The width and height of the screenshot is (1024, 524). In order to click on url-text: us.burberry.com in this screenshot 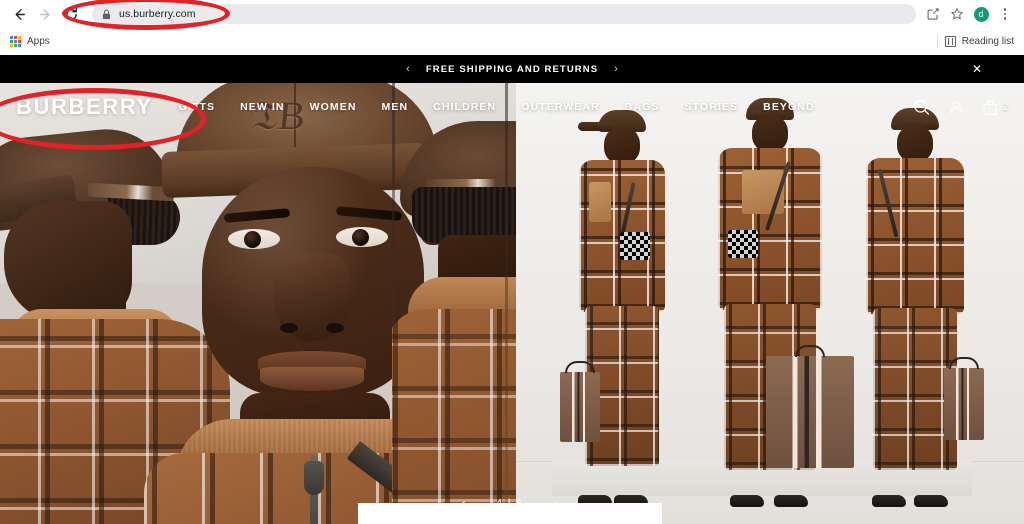, I will do `click(157, 14)`.